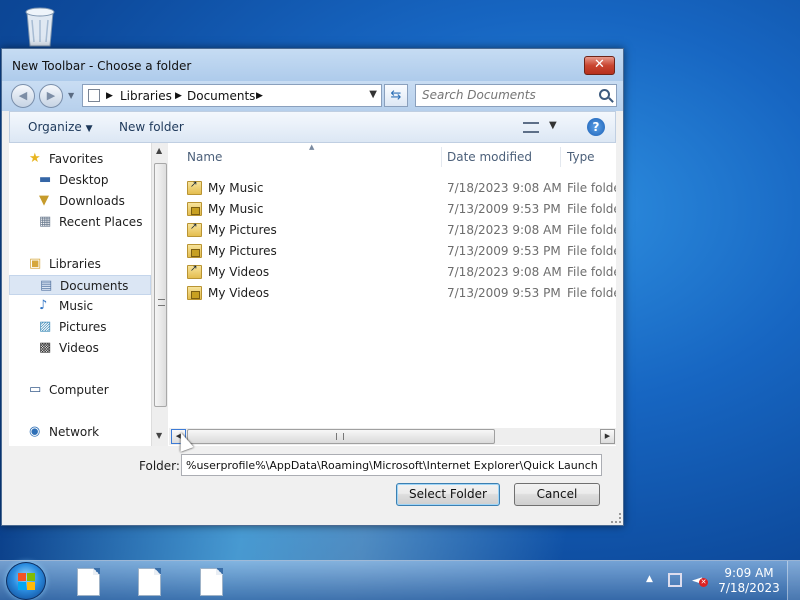 The height and width of the screenshot is (600, 800). Describe the element at coordinates (499, 157) in the screenshot. I see `column-header-date-modified: Date modified` at that location.